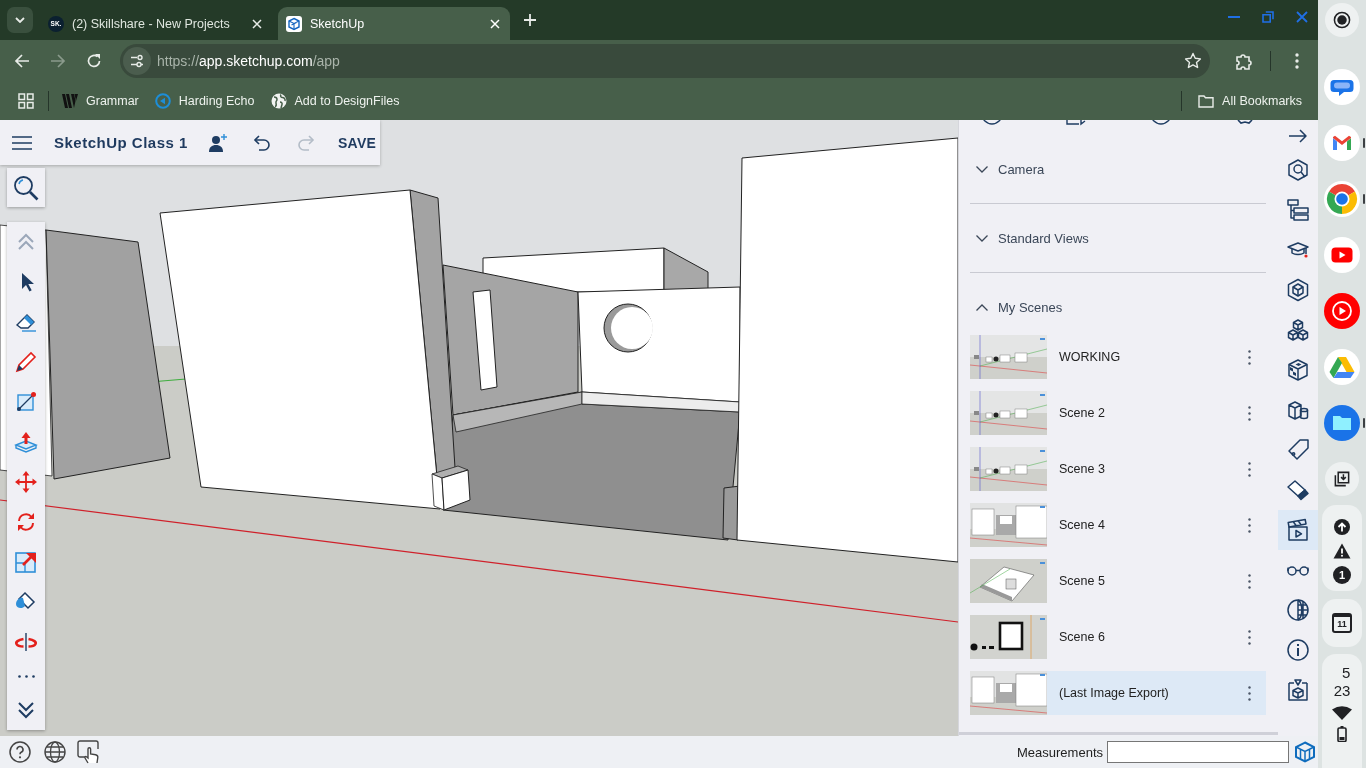  What do you see at coordinates (1342, 143) in the screenshot?
I see `mail-app-icon` at bounding box center [1342, 143].